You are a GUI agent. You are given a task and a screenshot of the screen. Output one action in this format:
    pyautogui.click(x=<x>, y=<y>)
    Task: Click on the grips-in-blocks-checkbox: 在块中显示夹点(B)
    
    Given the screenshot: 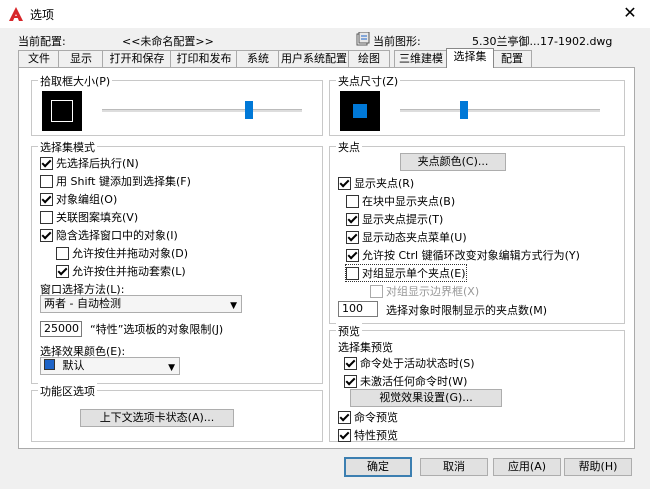 What is the action you would take?
    pyautogui.click(x=400, y=201)
    